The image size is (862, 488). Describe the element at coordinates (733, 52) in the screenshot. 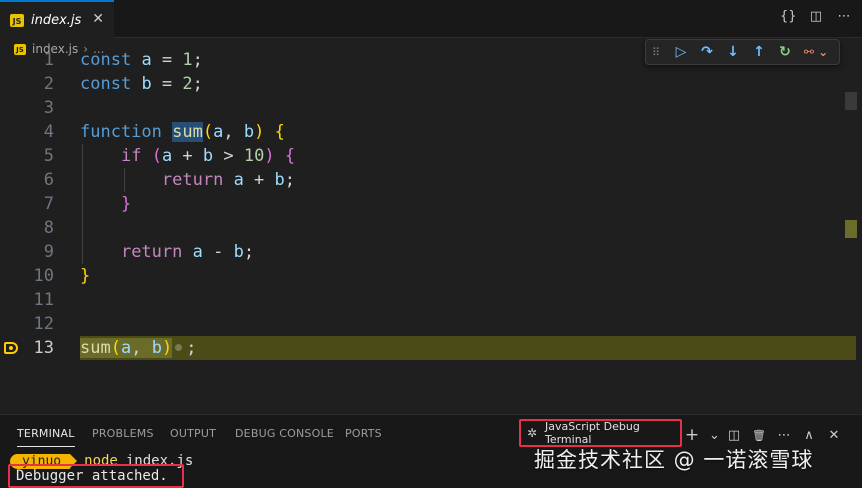

I see `step-into-icon: ↓` at that location.